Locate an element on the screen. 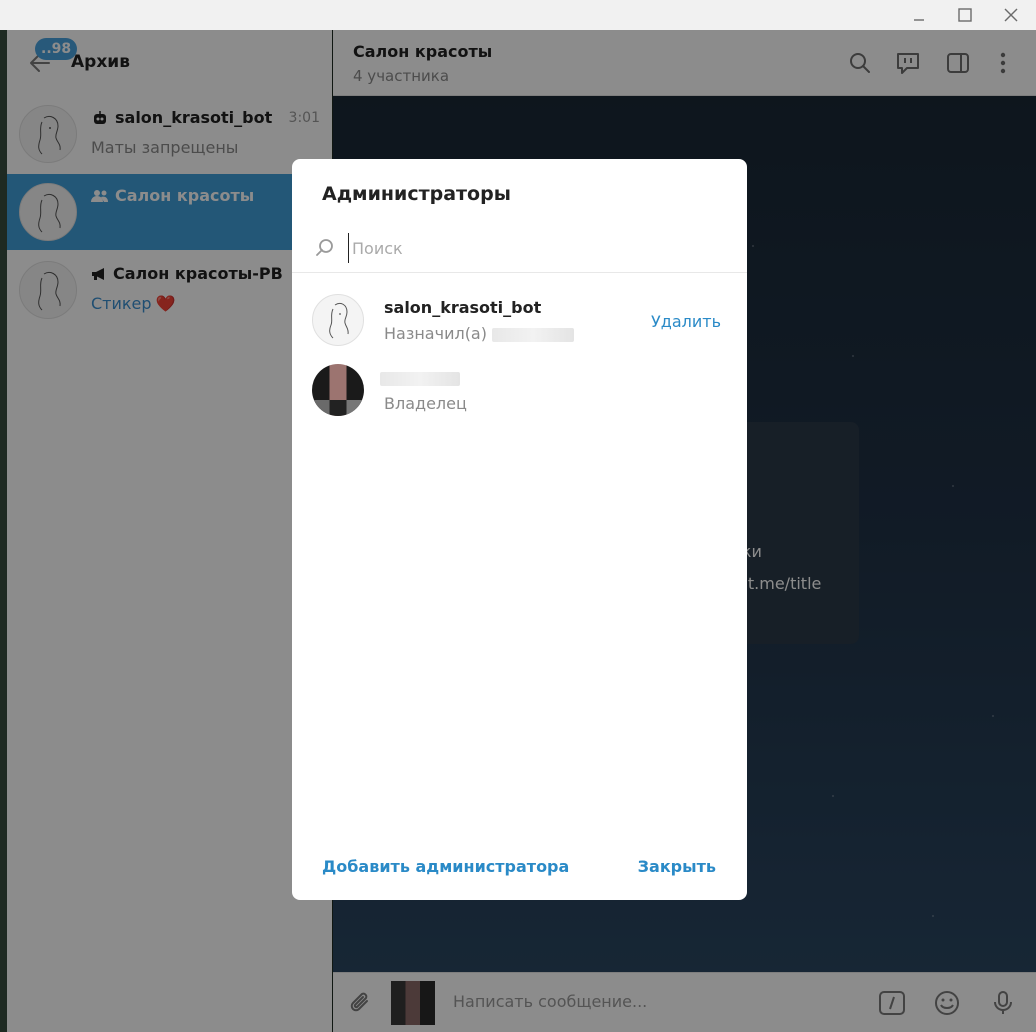 The width and height of the screenshot is (1036, 1032). add-admin-button: Добавить администратора is located at coordinates (445, 866).